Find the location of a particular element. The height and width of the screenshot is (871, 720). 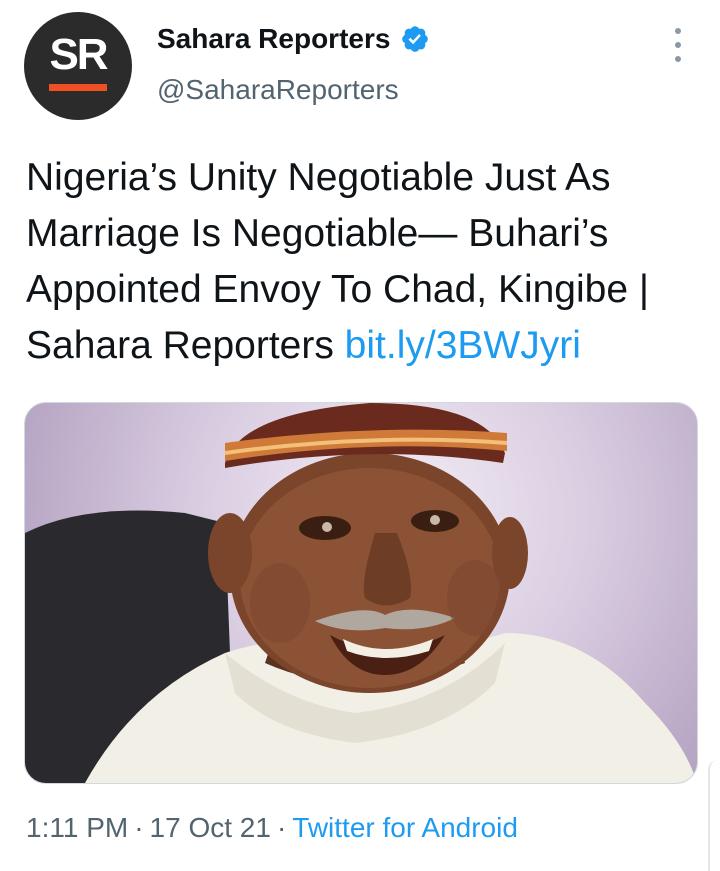

author-name-row: Sahara Reporters is located at coordinates (293, 39).